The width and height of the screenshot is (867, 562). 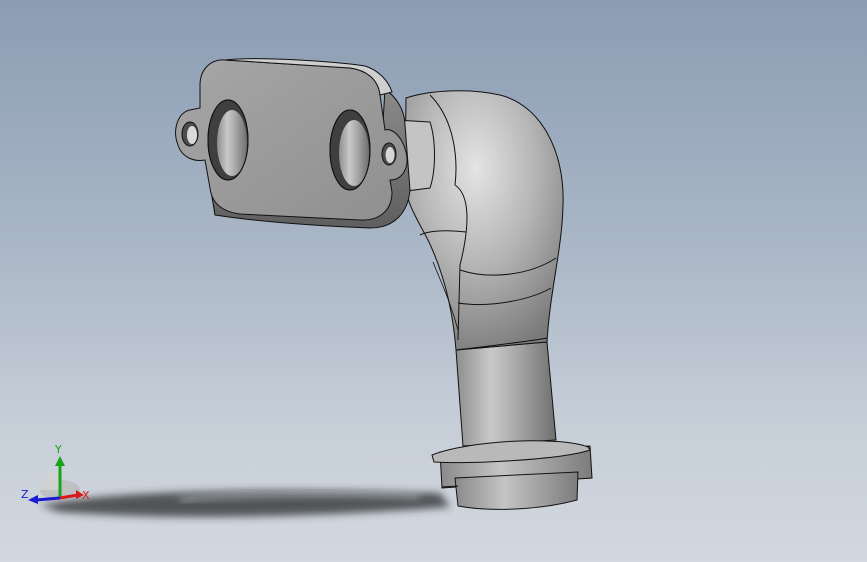 What do you see at coordinates (245, 503) in the screenshot?
I see `ground-shadow` at bounding box center [245, 503].